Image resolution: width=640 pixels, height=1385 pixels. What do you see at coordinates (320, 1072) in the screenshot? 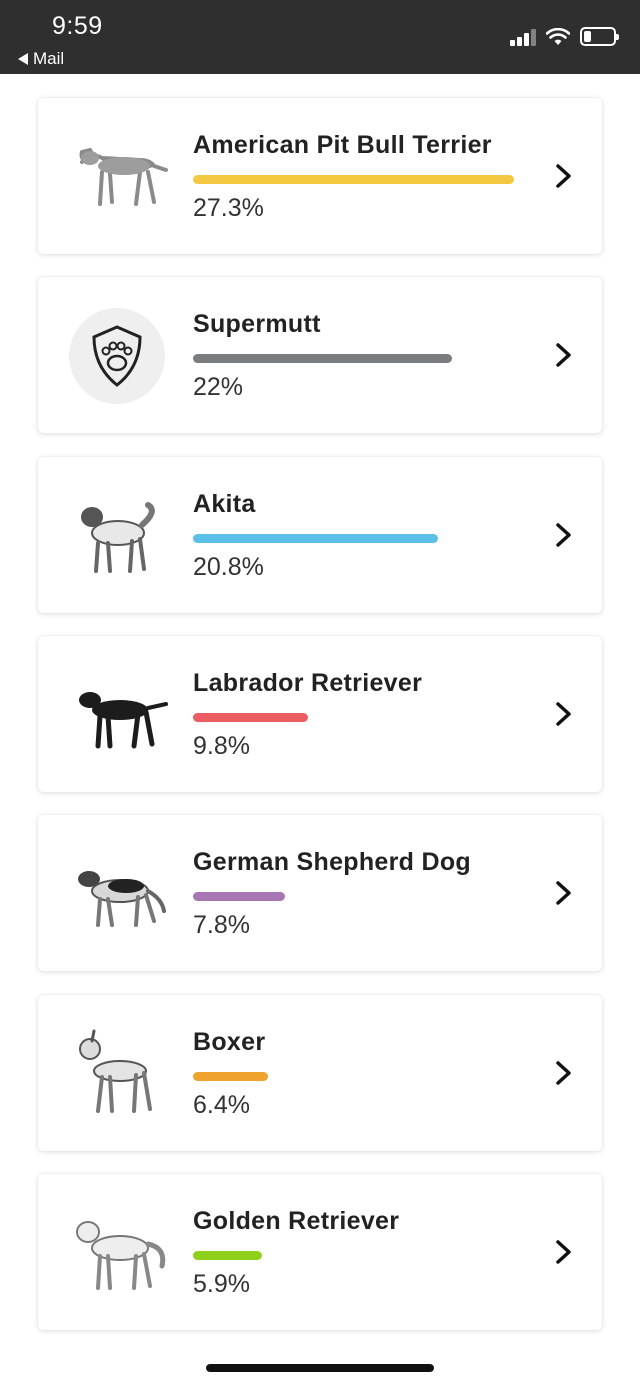
I see `breed-card: Boxer 6.4%` at bounding box center [320, 1072].